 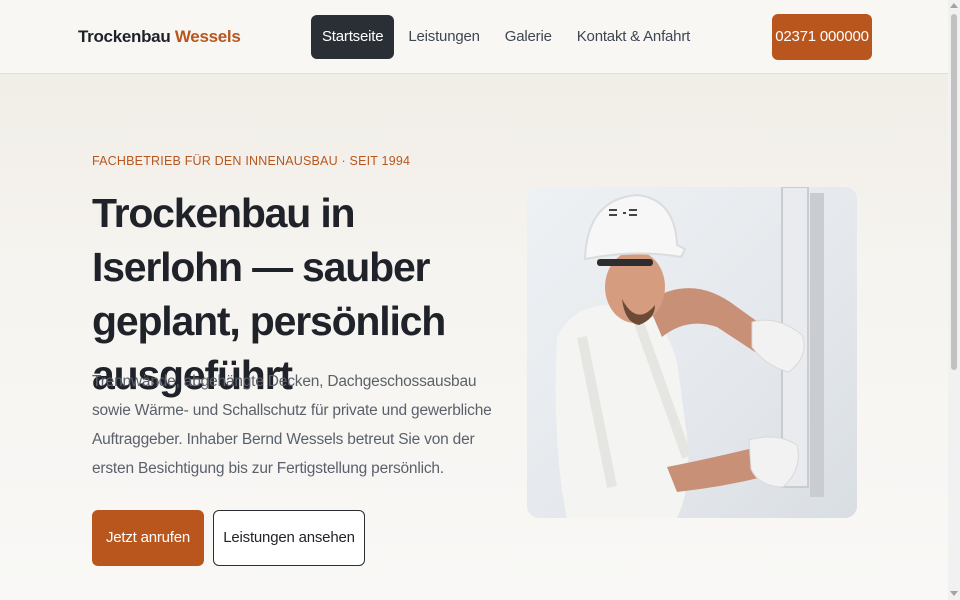 I want to click on brand-name: Trockenbau, so click(x=124, y=36).